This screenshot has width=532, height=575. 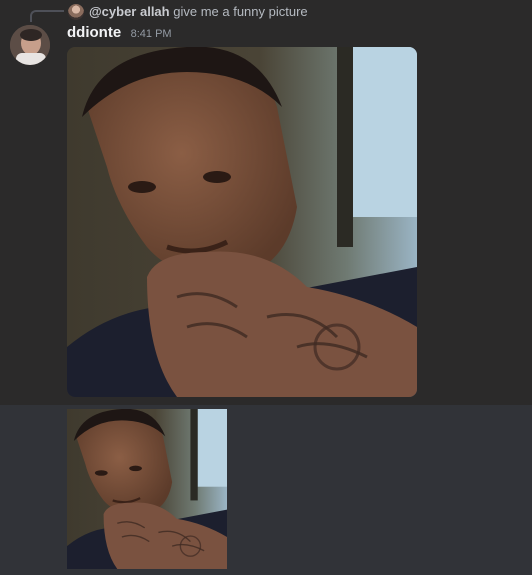 I want to click on message-timestamp: 8:41 PM, so click(x=151, y=34).